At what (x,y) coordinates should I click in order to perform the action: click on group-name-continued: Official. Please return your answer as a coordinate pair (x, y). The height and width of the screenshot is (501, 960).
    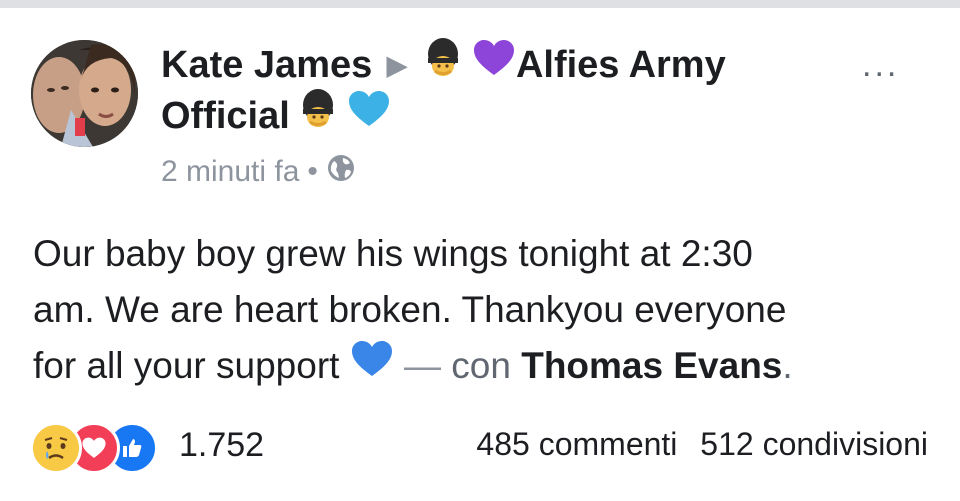
    Looking at the image, I should click on (276, 116).